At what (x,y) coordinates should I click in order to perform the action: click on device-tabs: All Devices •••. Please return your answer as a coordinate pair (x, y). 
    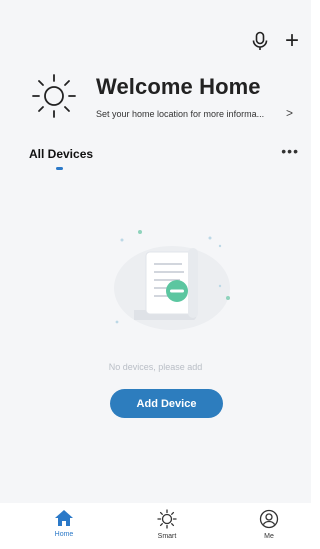
    Looking at the image, I should click on (155, 160).